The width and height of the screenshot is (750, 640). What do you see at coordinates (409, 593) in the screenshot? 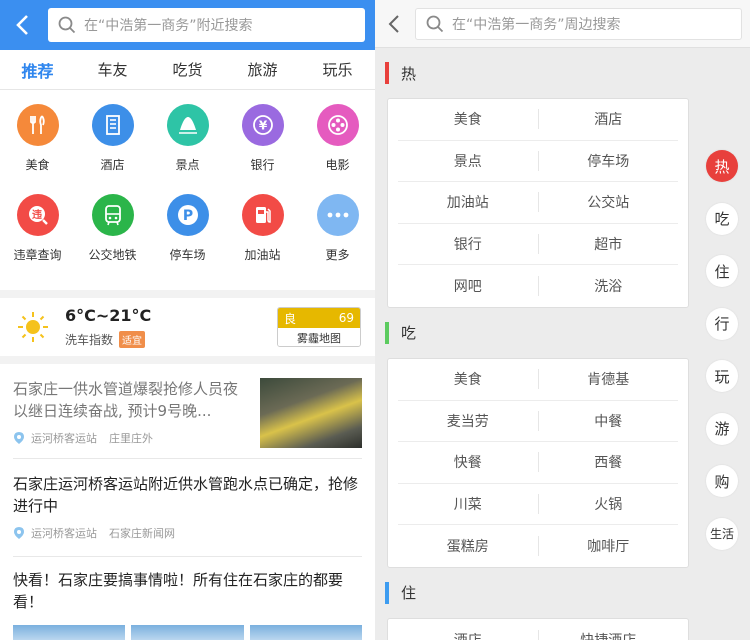
I see `section-title: 住` at bounding box center [409, 593].